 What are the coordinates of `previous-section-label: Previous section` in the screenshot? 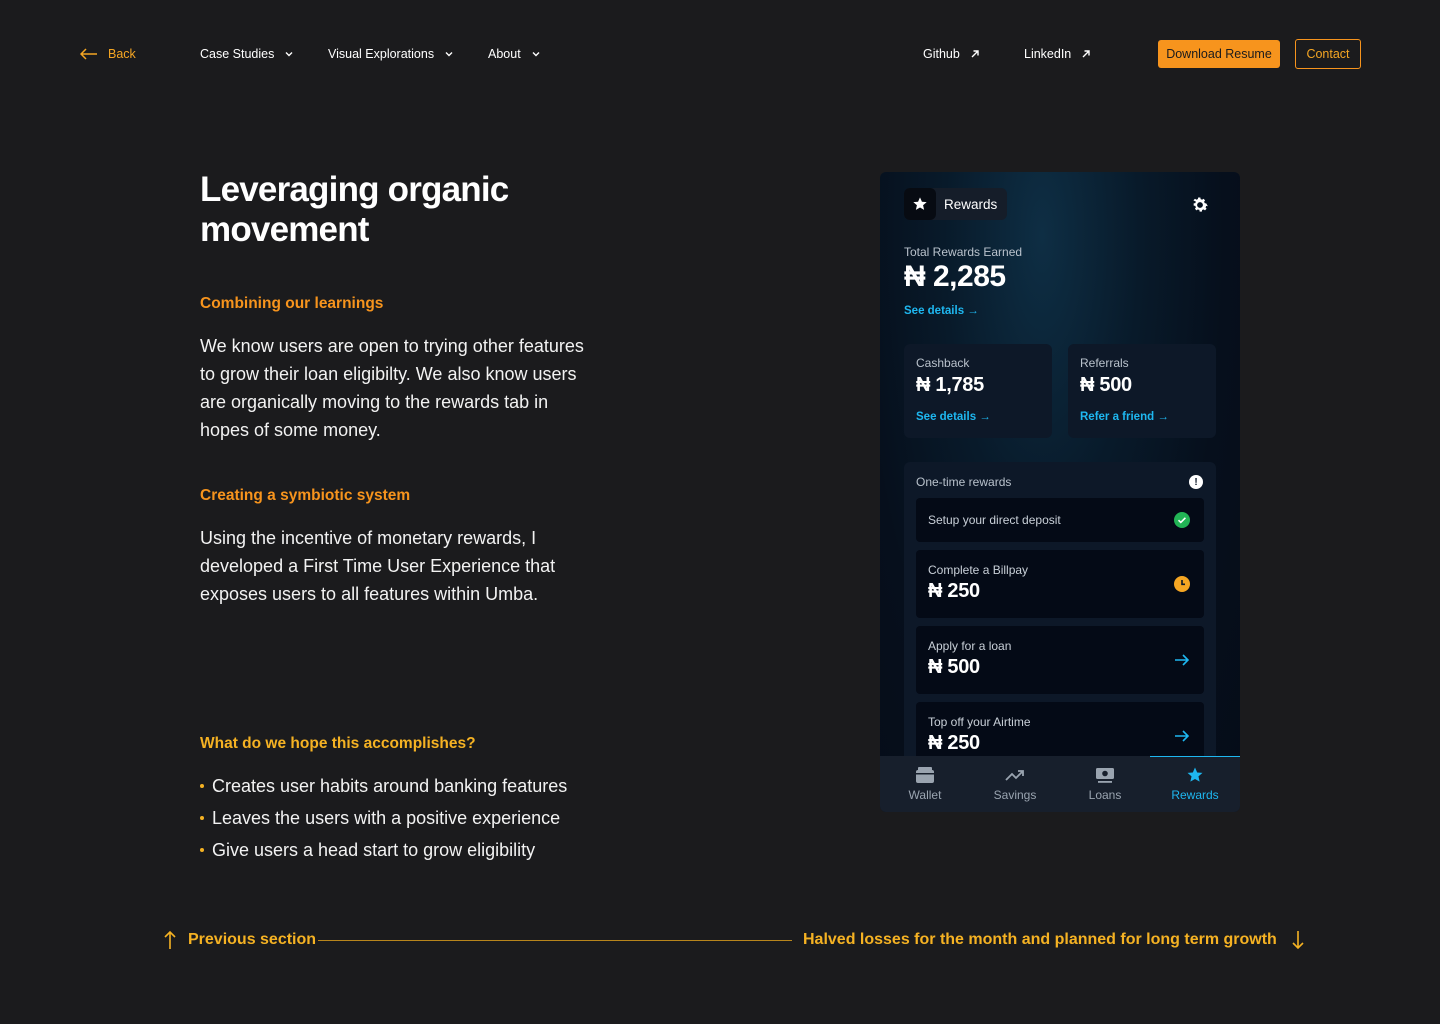 It's located at (252, 939).